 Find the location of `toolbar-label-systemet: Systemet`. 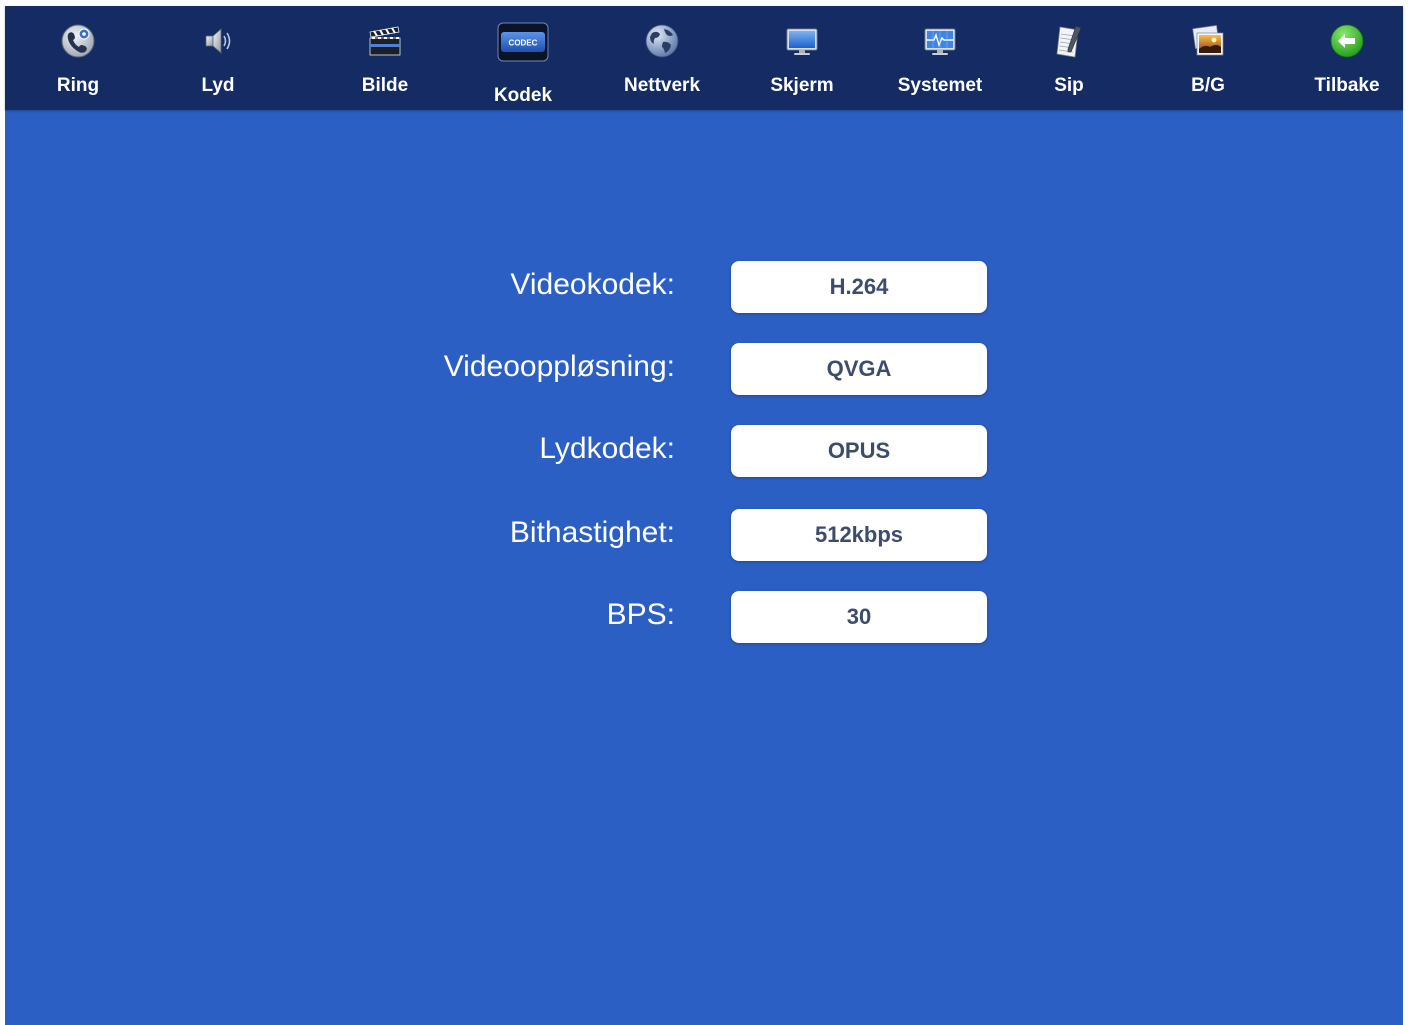

toolbar-label-systemet: Systemet is located at coordinates (940, 85).